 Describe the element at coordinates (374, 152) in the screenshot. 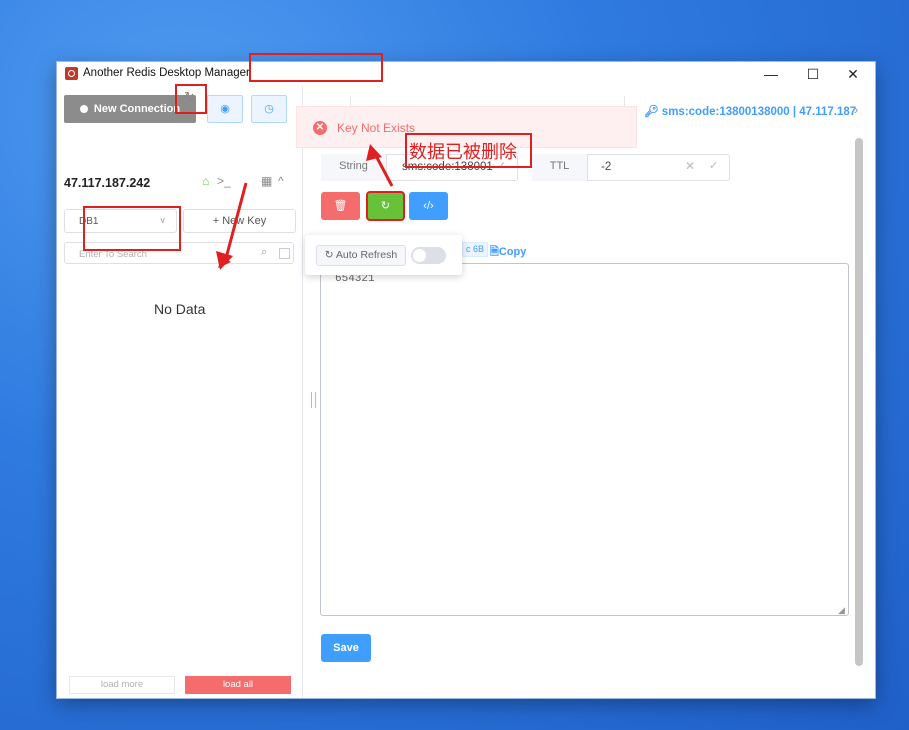

I see `arrow-head` at that location.